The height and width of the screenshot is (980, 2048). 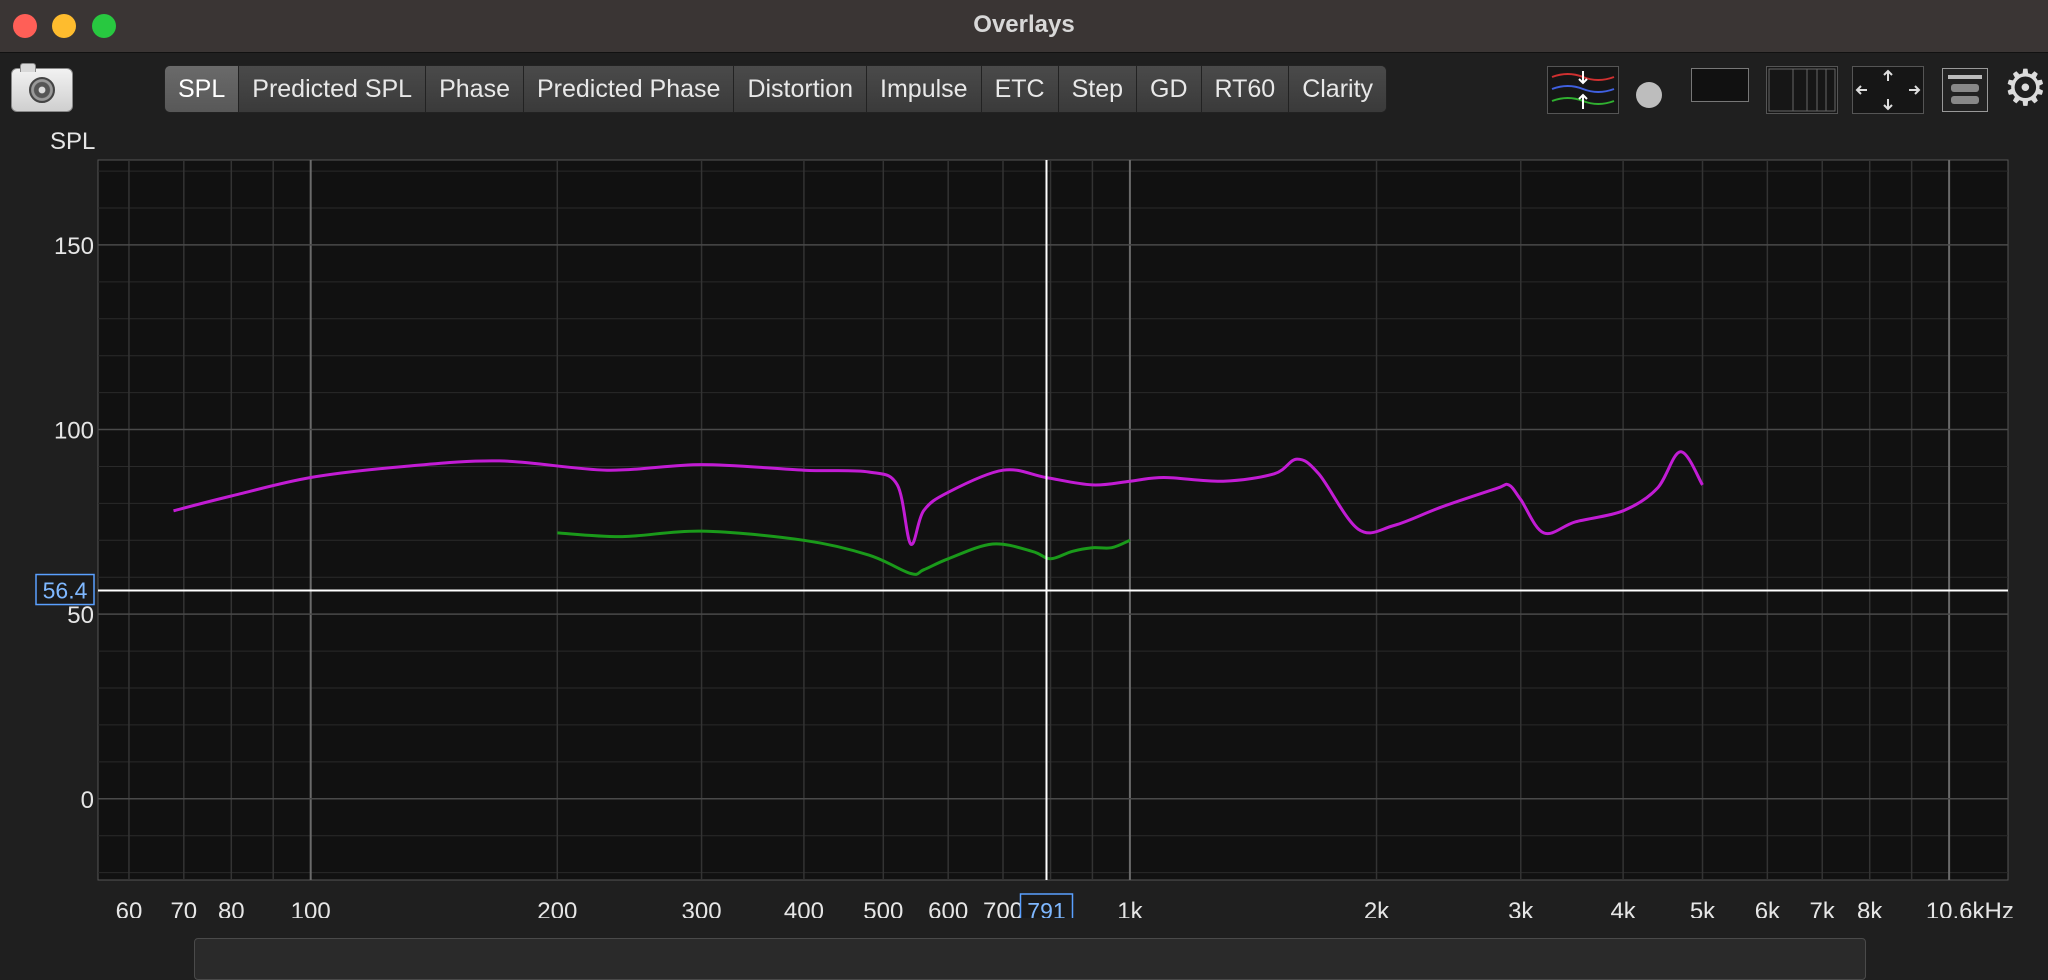 I want to click on x-tick-label: 4k, so click(x=1623, y=908).